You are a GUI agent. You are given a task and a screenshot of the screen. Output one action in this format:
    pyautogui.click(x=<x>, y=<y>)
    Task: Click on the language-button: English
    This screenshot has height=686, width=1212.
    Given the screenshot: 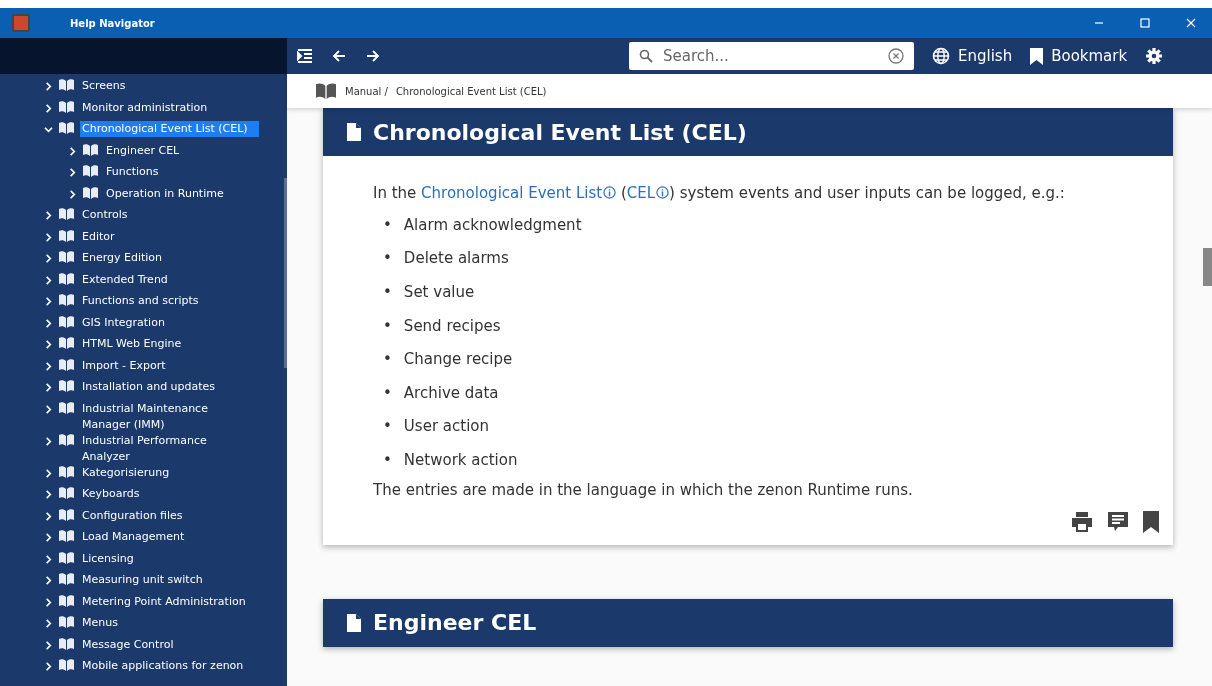 What is the action you would take?
    pyautogui.click(x=972, y=56)
    